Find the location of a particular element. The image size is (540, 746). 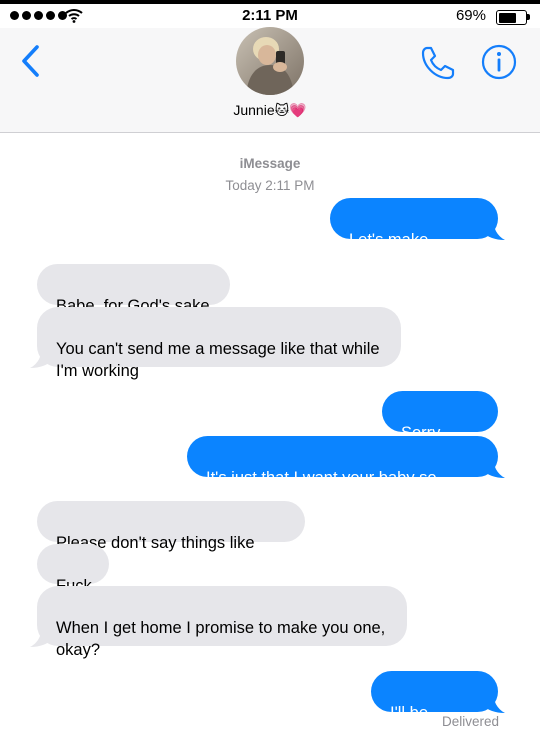

conversation-timestamp: Today 2:11 PM is located at coordinates (270, 185).